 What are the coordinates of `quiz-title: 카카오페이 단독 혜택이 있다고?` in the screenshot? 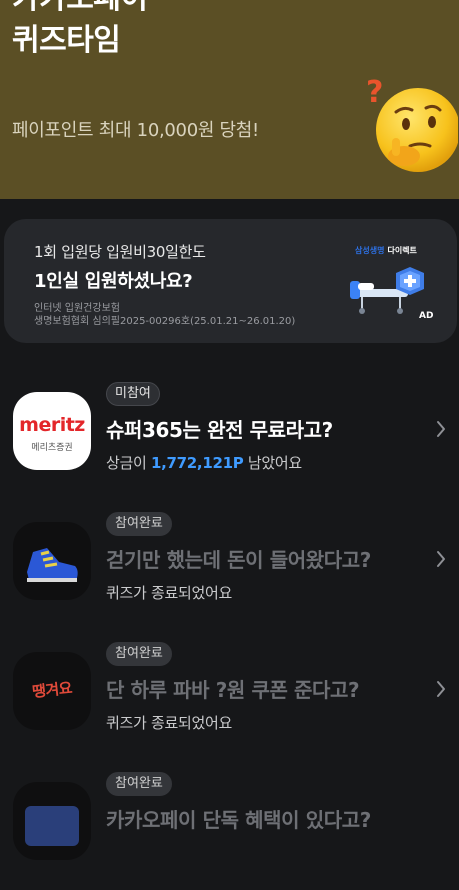 It's located at (238, 820).